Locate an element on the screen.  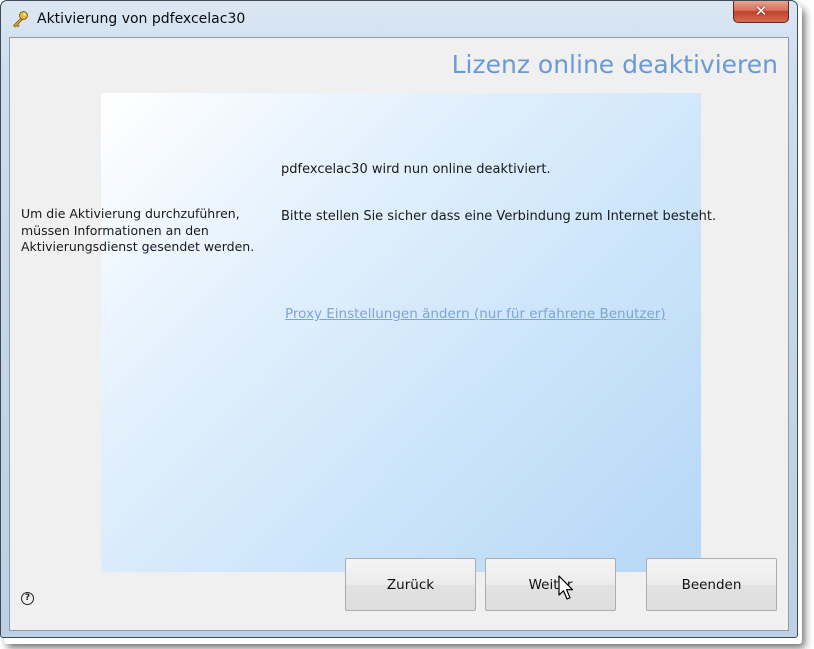
close-icon: ✕ is located at coordinates (761, 11).